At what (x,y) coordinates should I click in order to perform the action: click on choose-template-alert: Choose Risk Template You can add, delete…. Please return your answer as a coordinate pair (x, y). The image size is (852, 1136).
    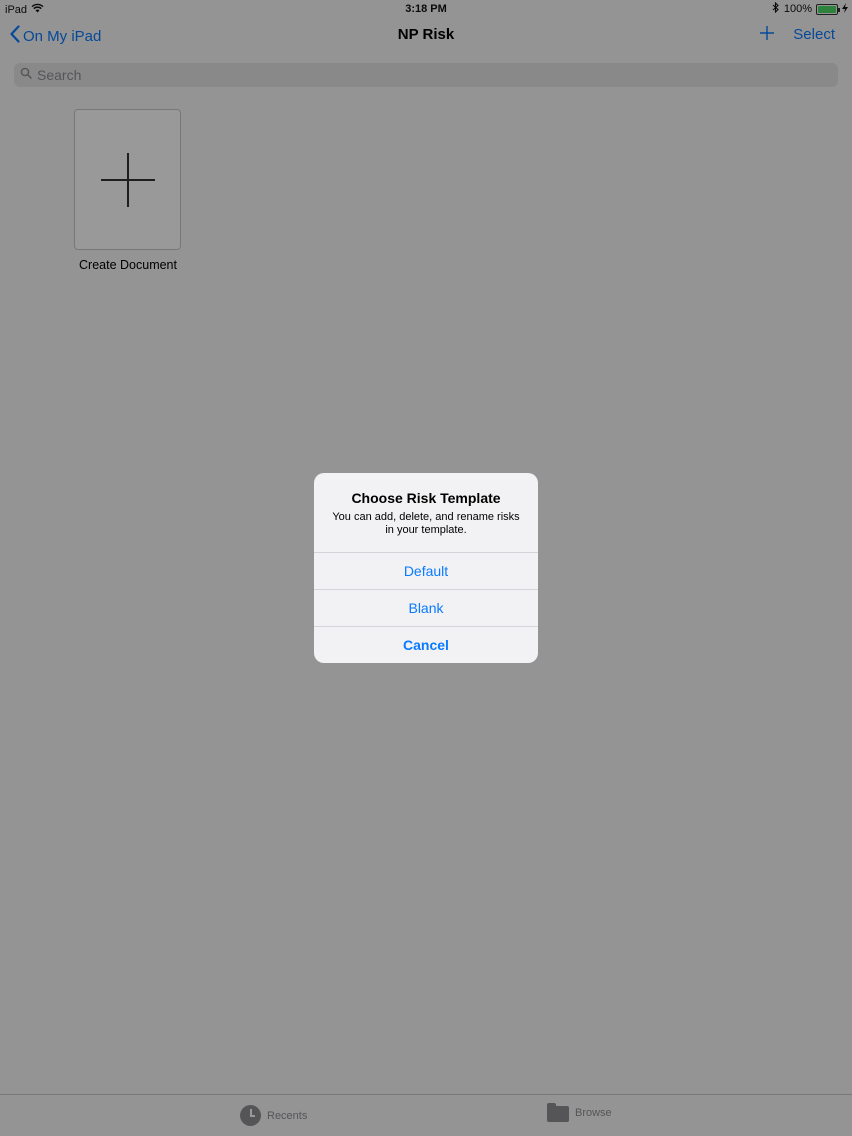
    Looking at the image, I should click on (426, 568).